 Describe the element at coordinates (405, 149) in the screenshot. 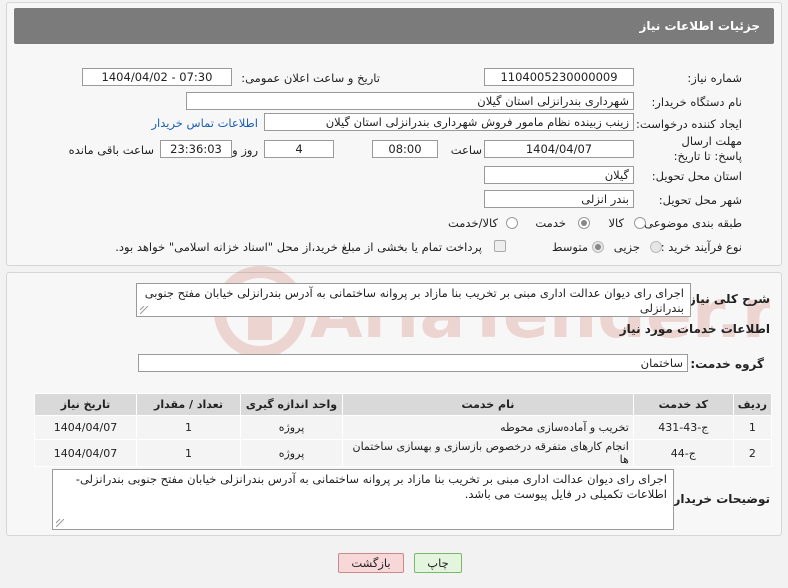

I see `deadline-time-field: 08:00` at that location.